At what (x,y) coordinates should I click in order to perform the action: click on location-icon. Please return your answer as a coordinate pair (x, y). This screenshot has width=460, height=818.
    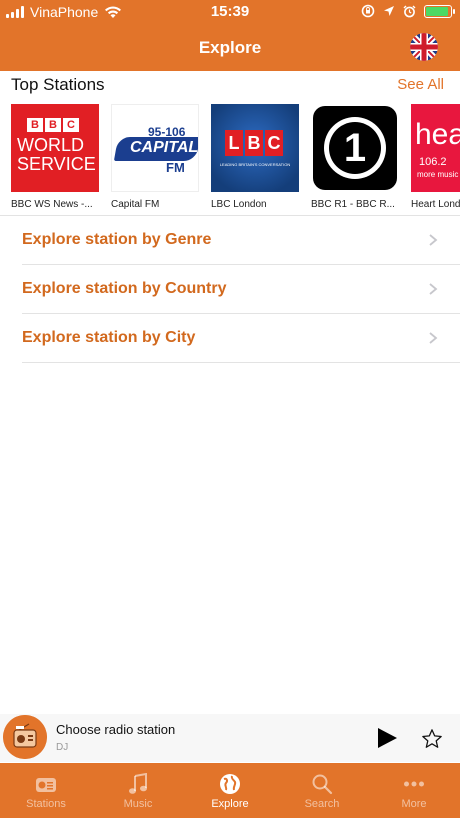
    Looking at the image, I should click on (389, 11).